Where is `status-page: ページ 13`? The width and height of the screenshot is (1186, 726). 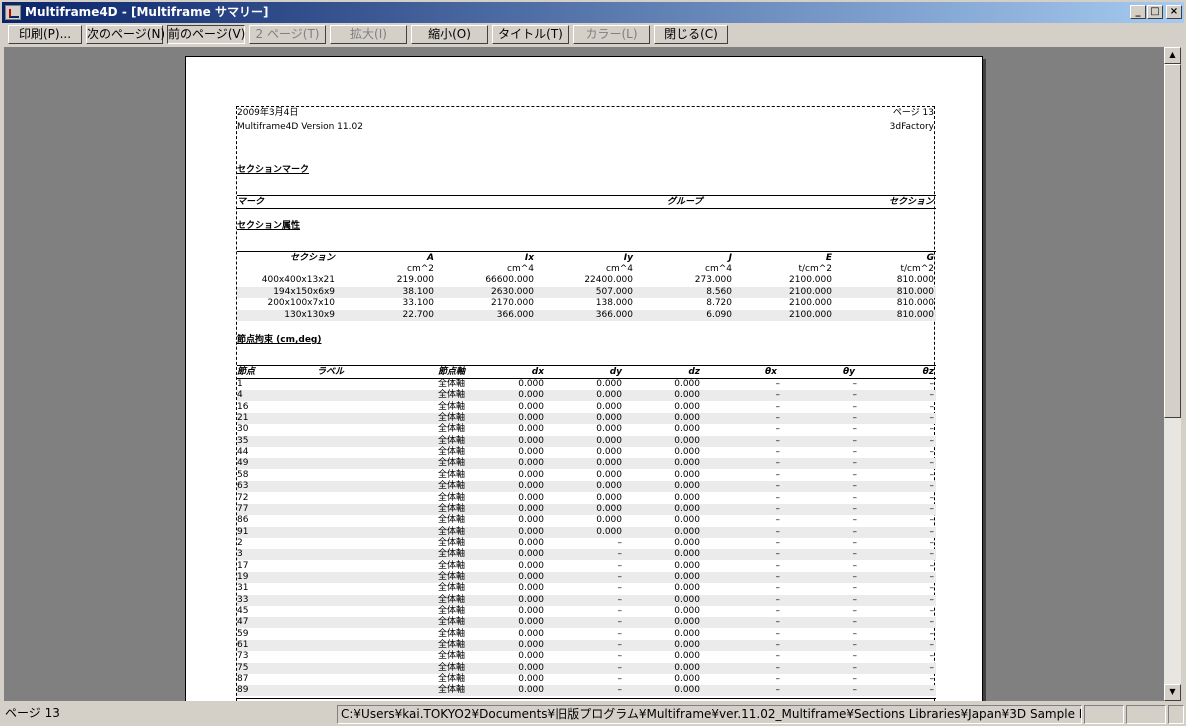 status-page: ページ 13 is located at coordinates (32, 713).